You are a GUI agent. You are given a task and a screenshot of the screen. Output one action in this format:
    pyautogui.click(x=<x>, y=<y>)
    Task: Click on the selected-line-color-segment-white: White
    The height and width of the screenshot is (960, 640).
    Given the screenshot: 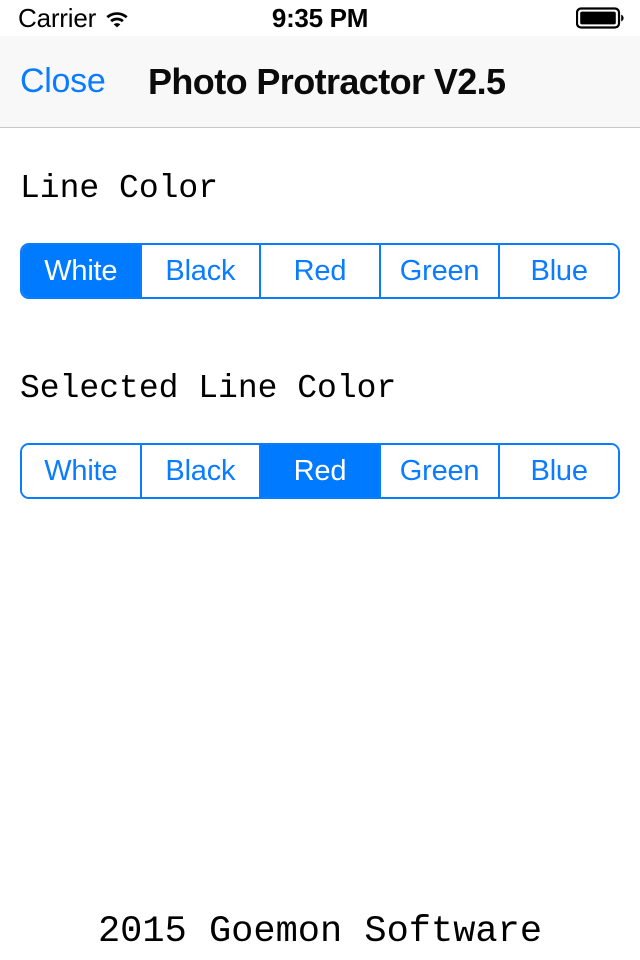 What is the action you would take?
    pyautogui.click(x=81, y=471)
    